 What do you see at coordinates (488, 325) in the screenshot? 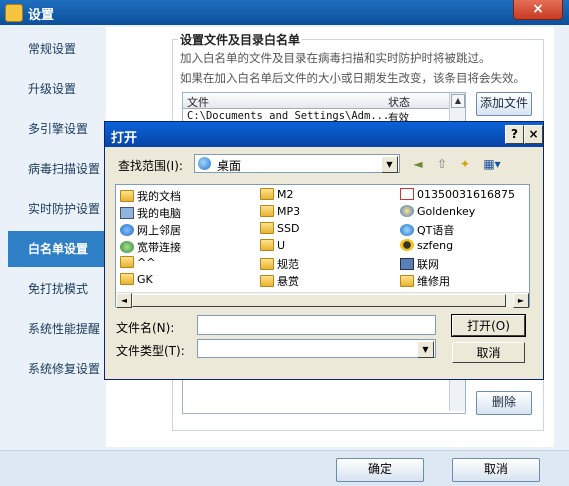
I see `open-button: 打开(O)` at bounding box center [488, 325].